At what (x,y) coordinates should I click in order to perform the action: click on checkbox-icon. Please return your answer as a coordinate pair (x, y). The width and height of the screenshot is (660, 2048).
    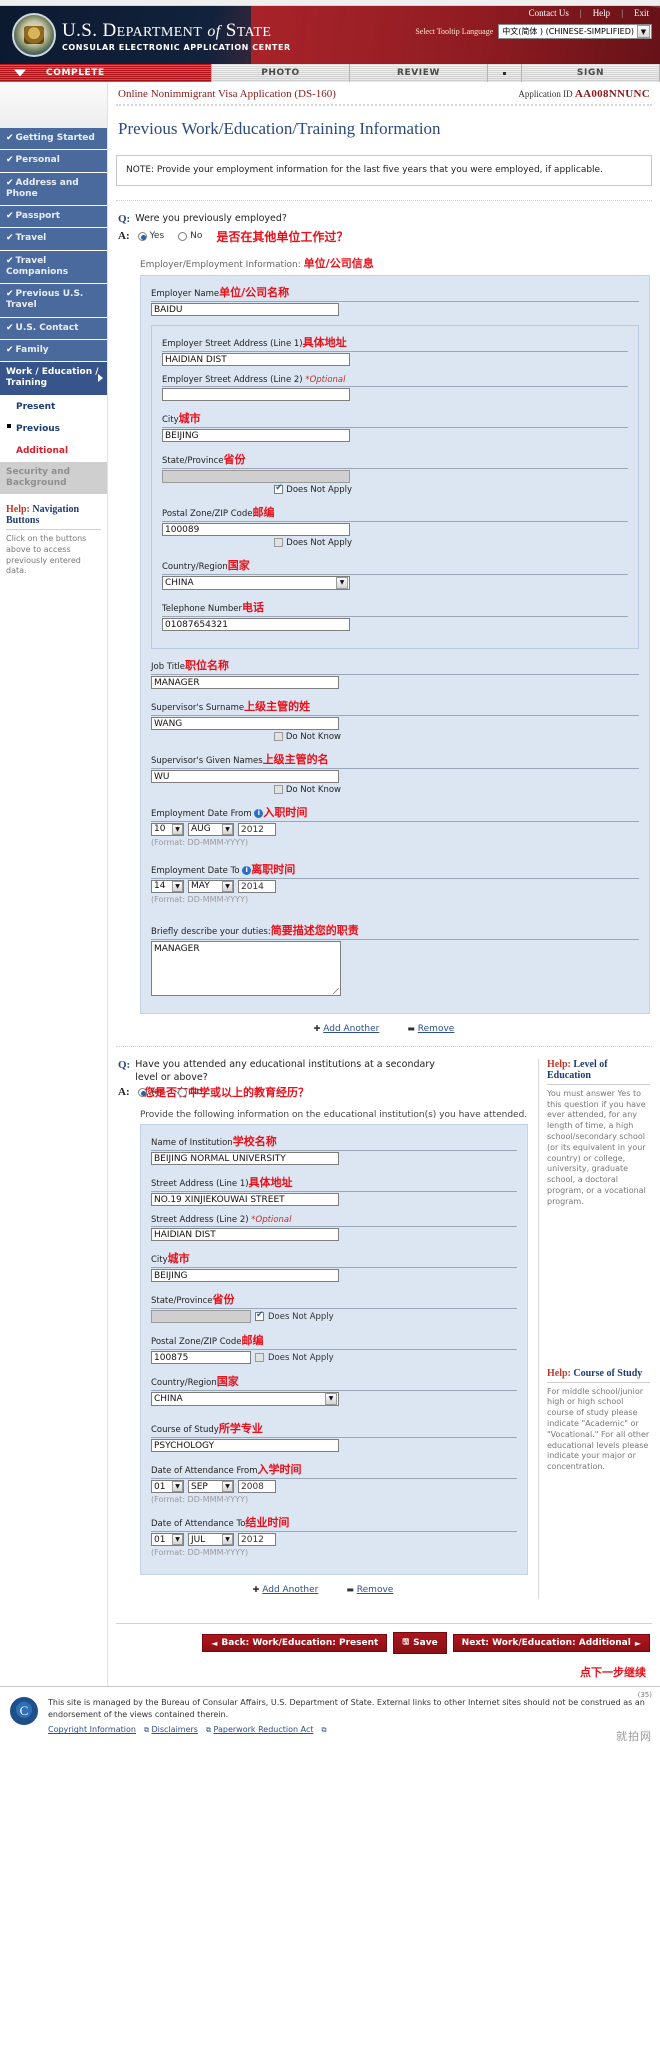
    Looking at the image, I should click on (259, 1358).